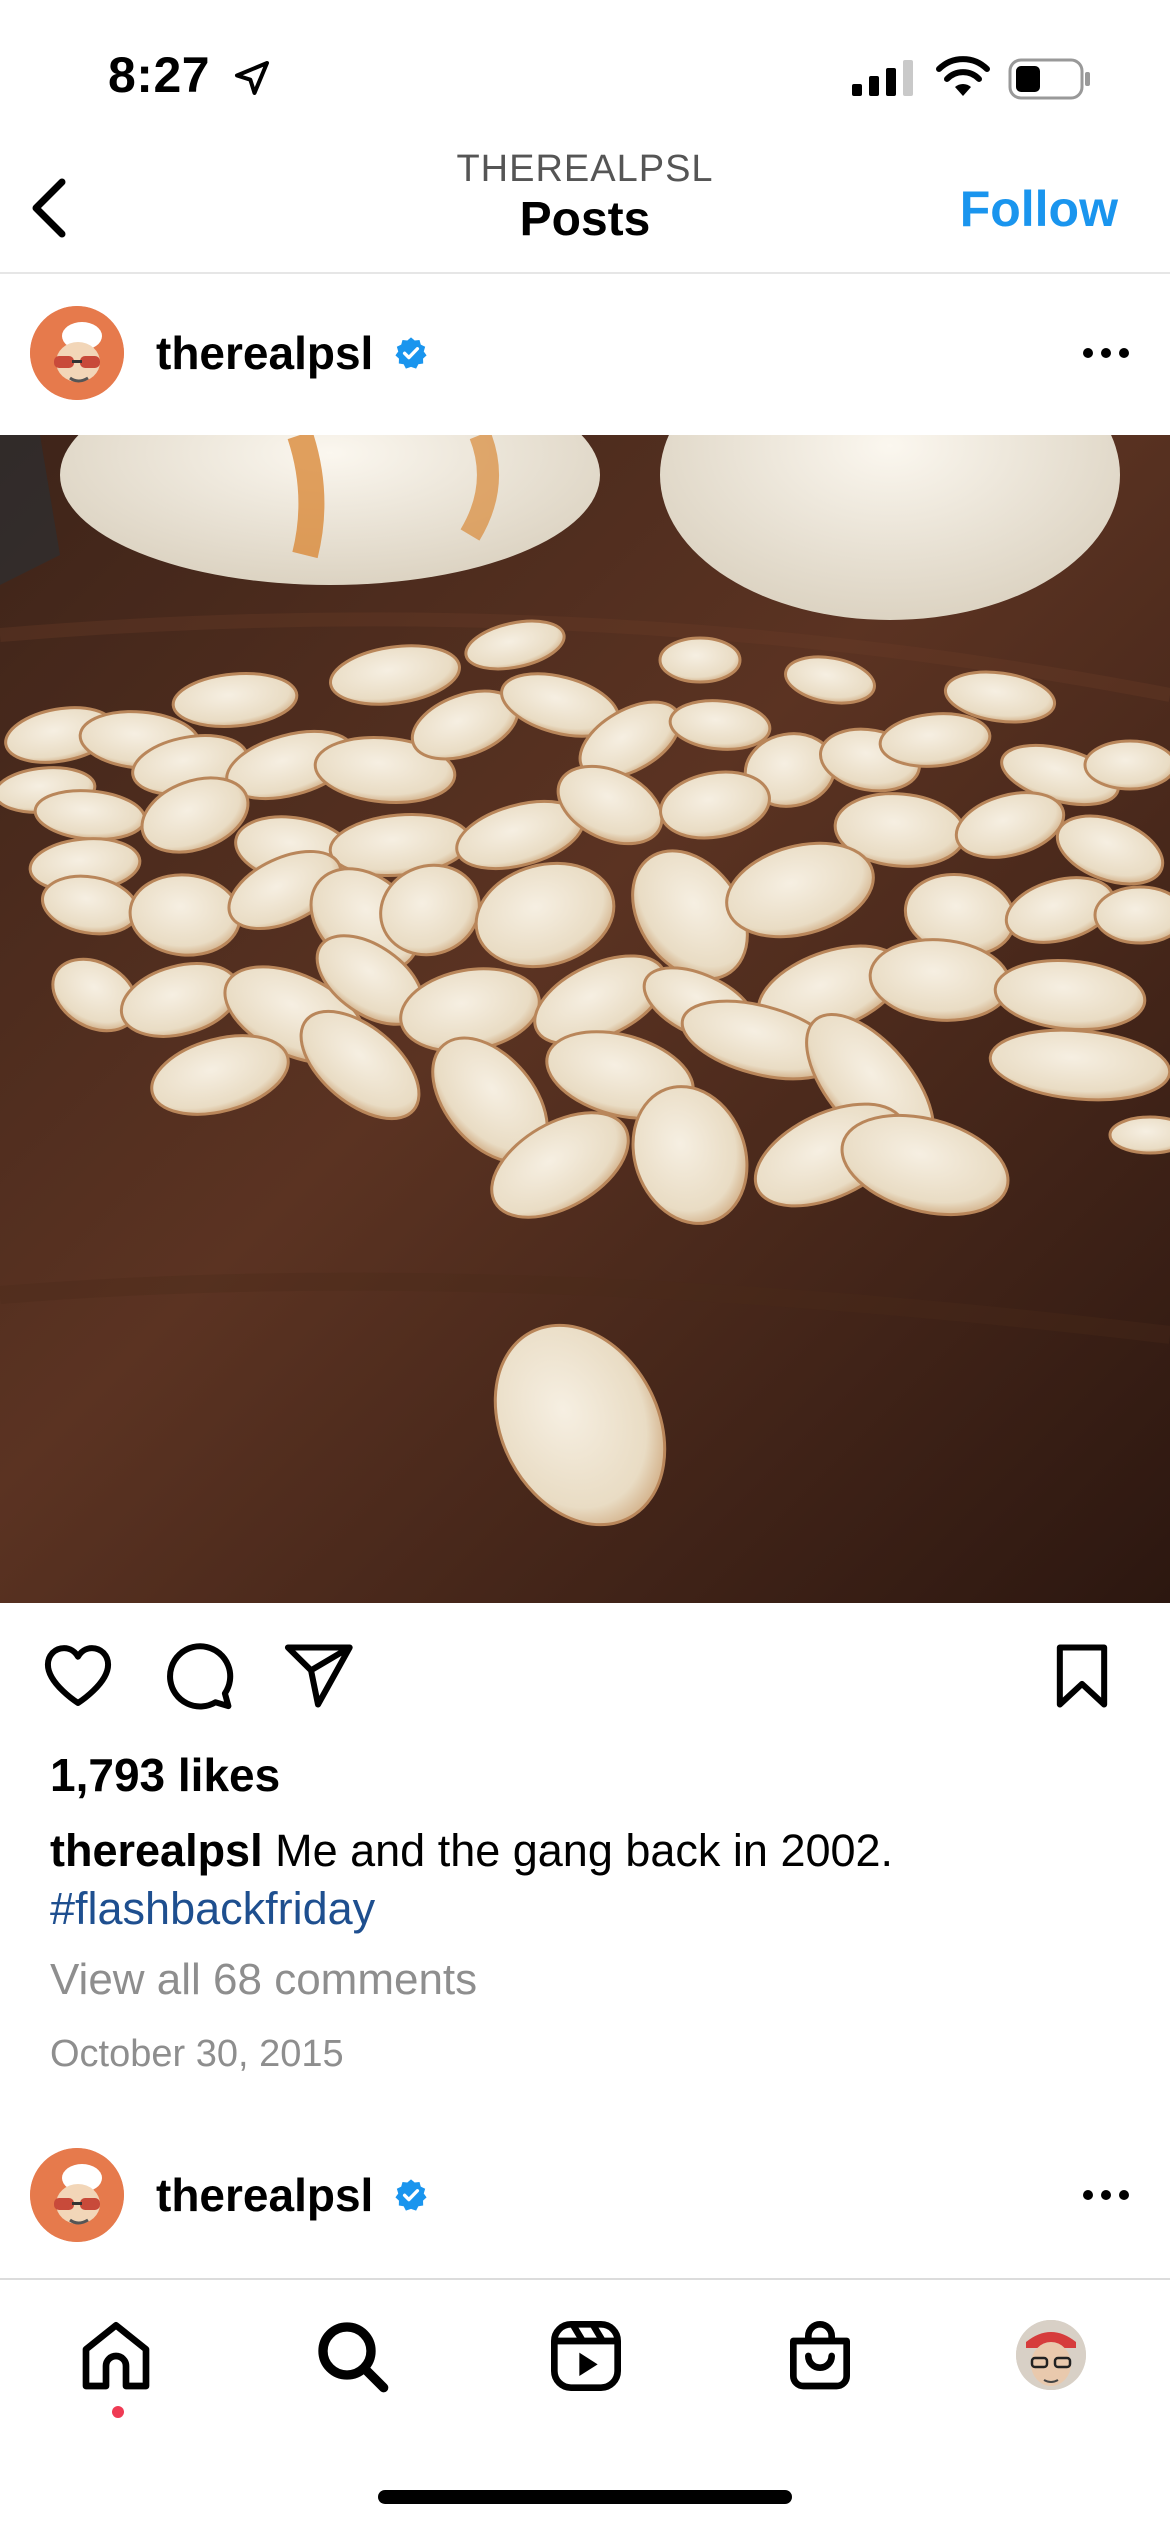 This screenshot has width=1170, height=2532. Describe the element at coordinates (963, 76) in the screenshot. I see `wifi-icon` at that location.